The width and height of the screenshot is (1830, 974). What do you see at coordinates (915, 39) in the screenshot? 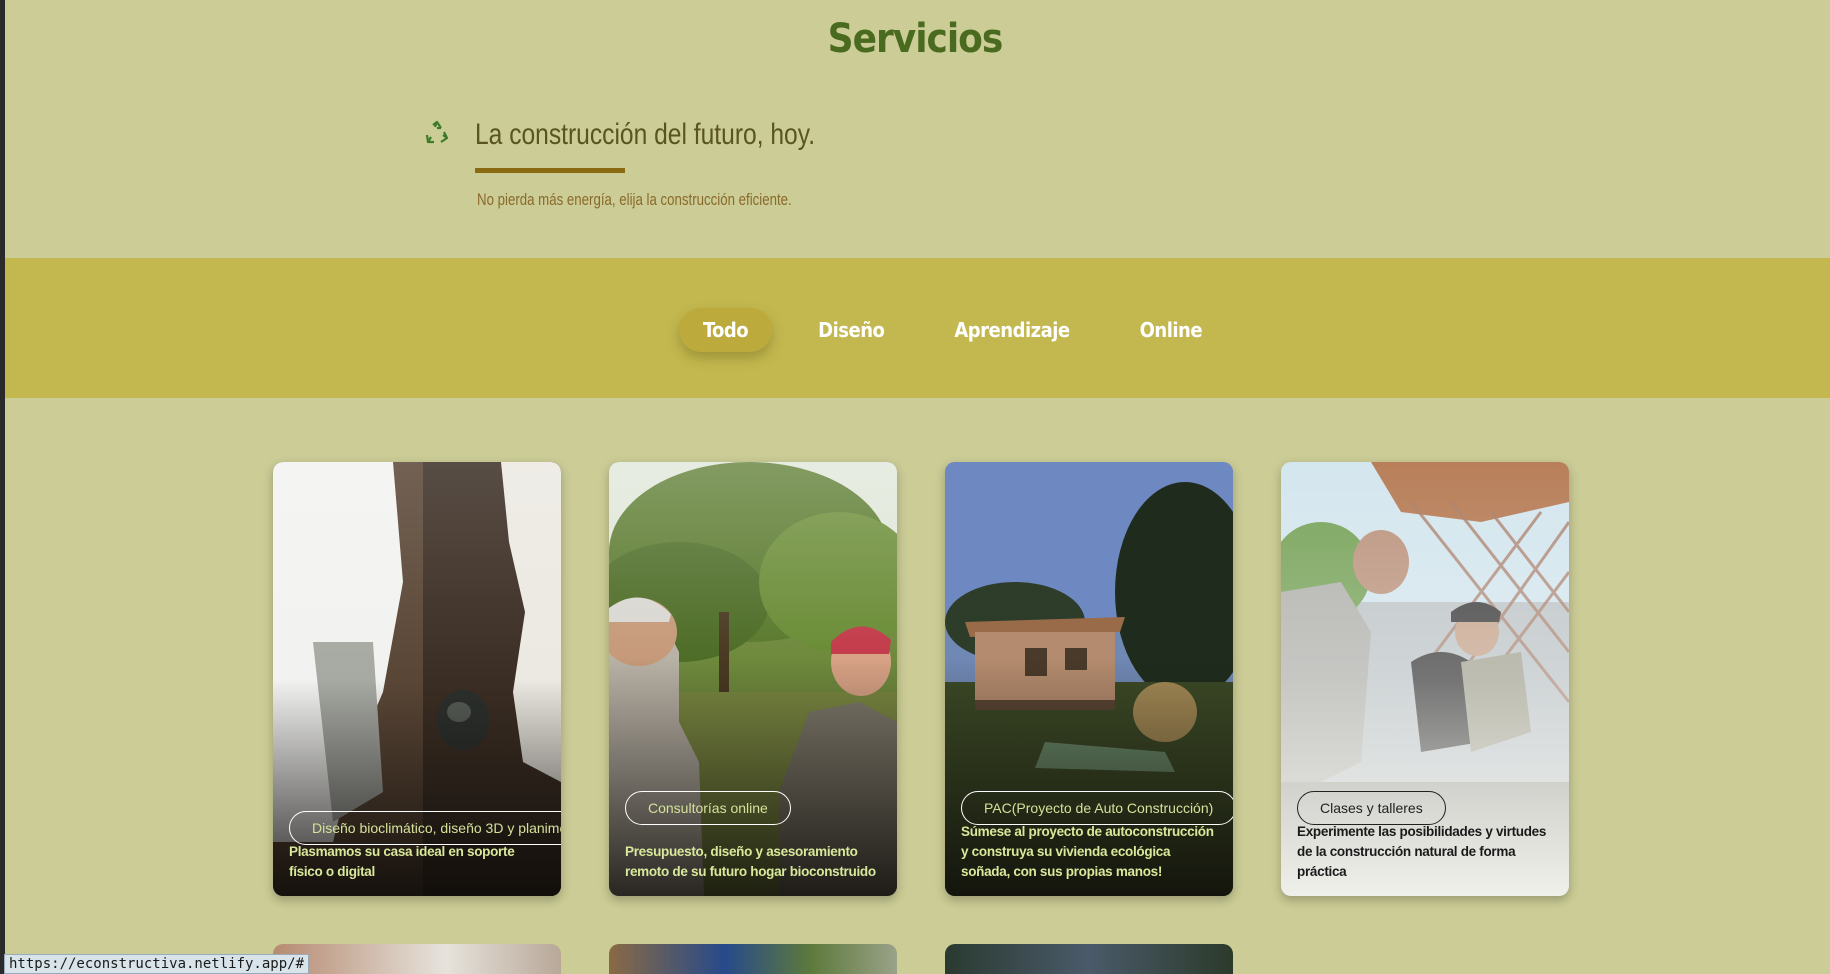
I see `page-title: Servicios` at bounding box center [915, 39].